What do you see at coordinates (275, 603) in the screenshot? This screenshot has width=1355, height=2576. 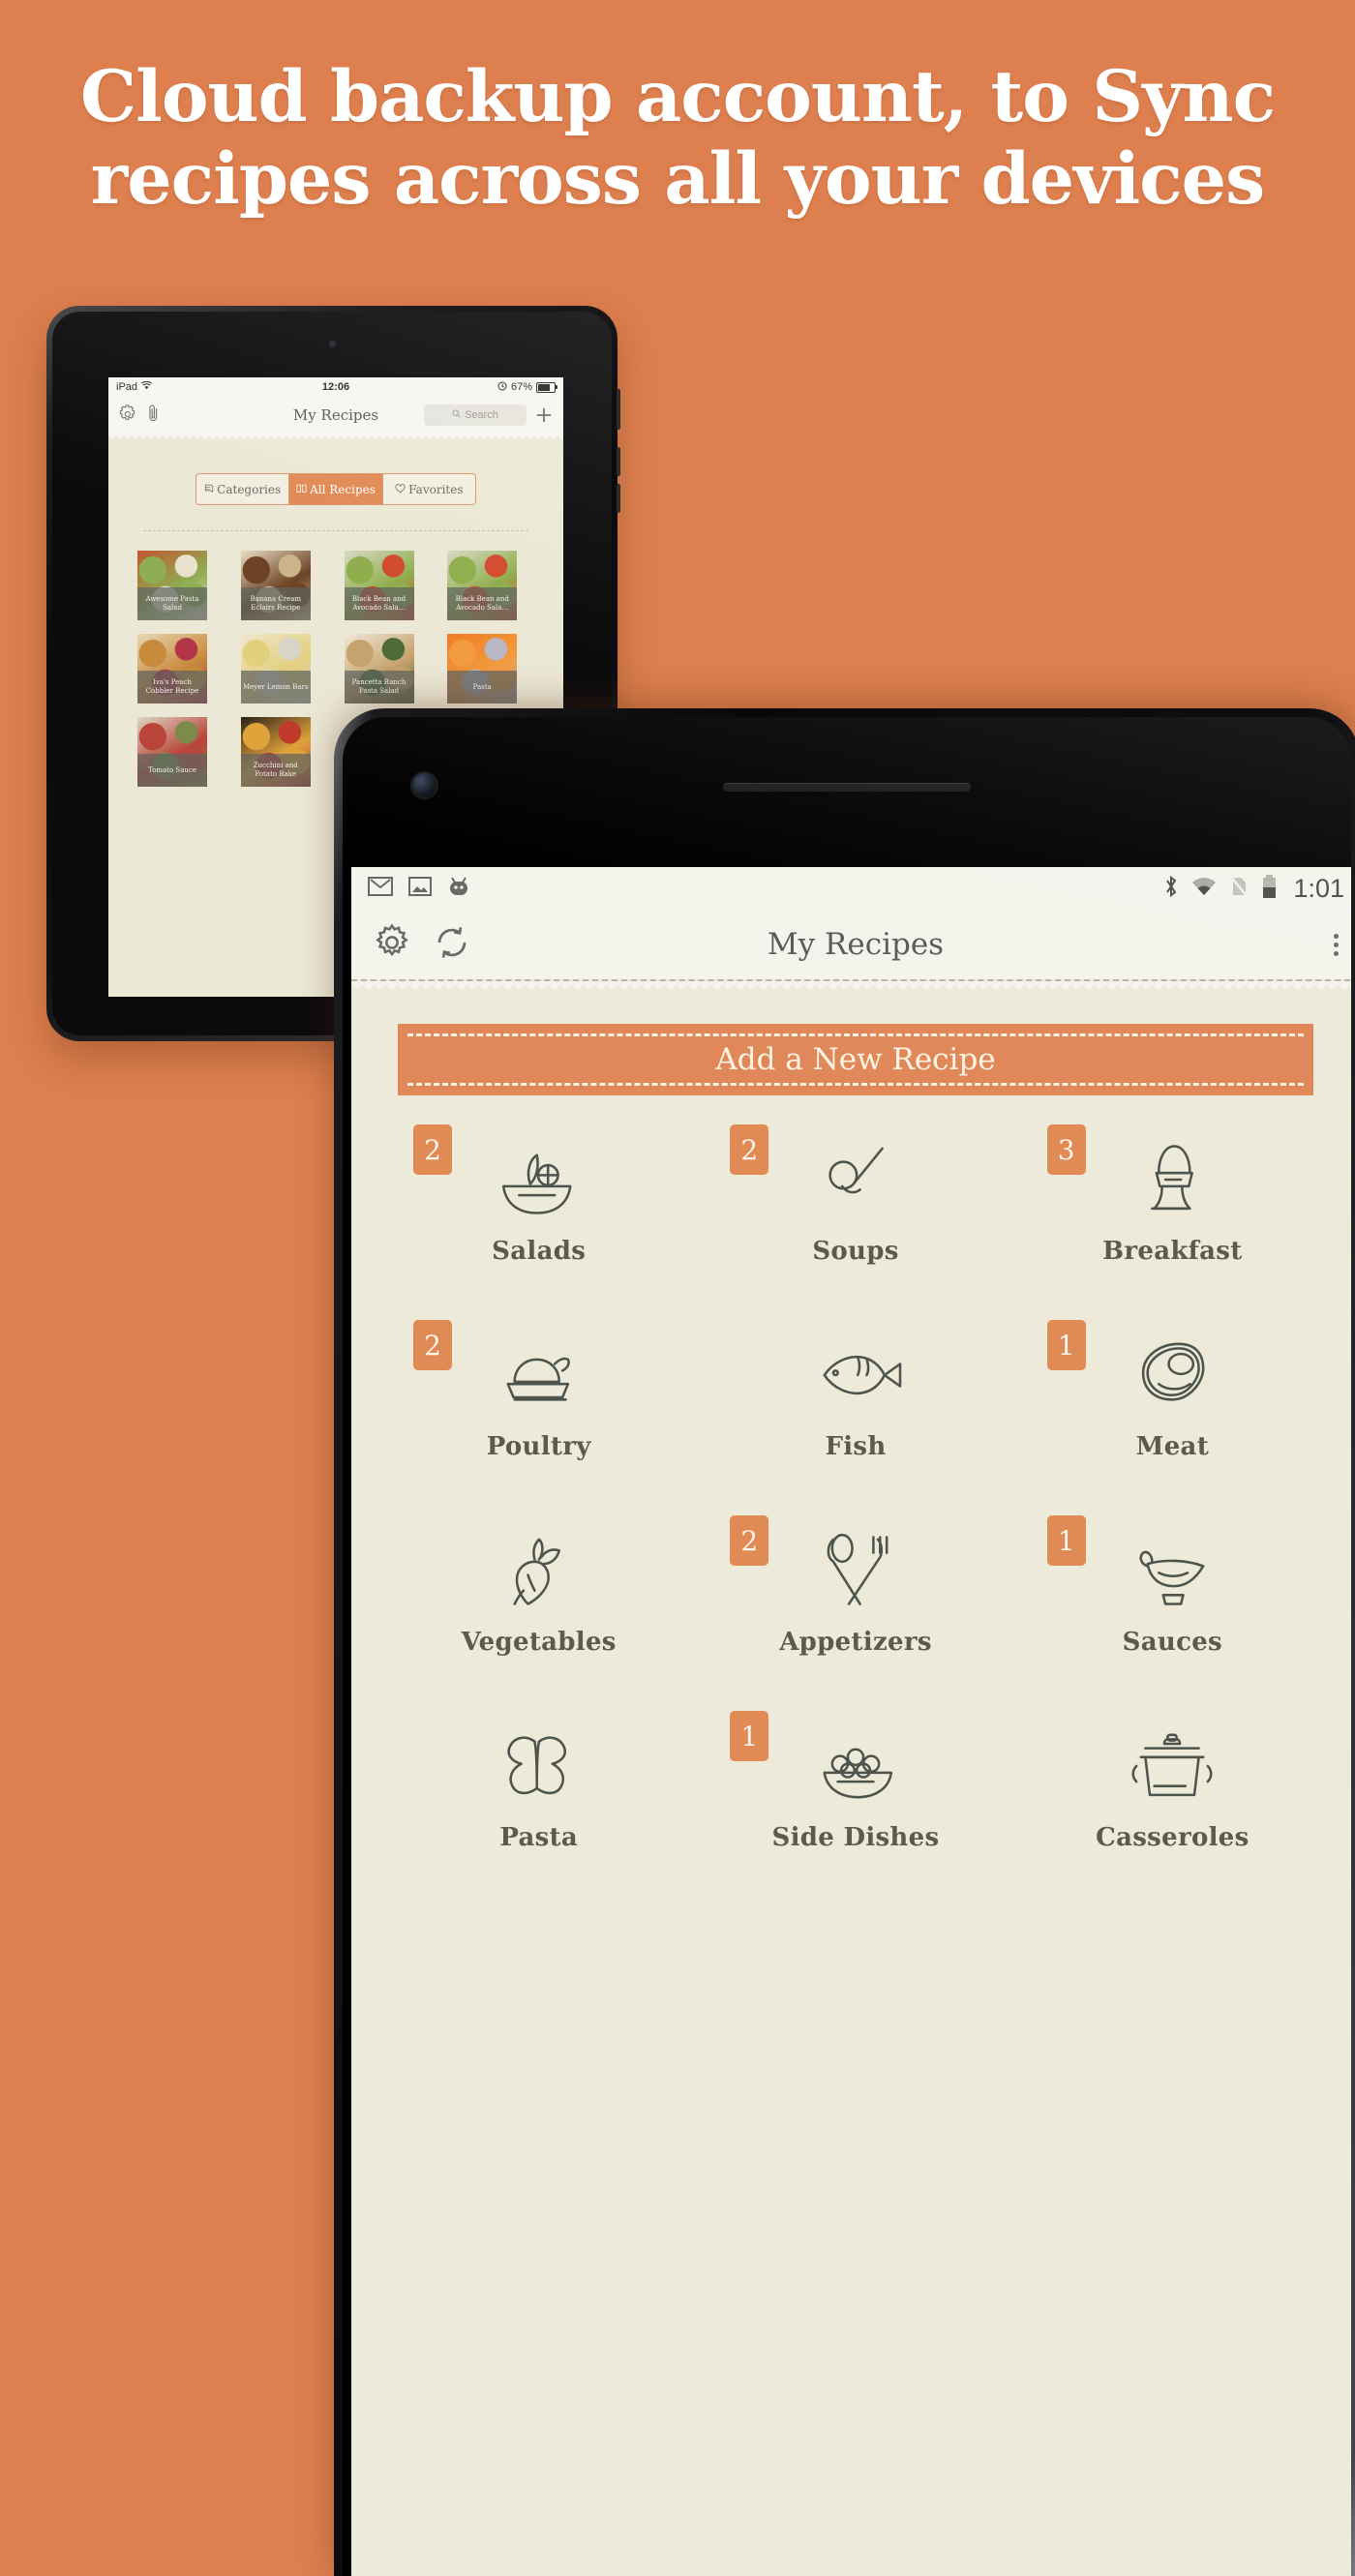 I see `recipe-title: Banana Cream Eclairs Recipe` at bounding box center [275, 603].